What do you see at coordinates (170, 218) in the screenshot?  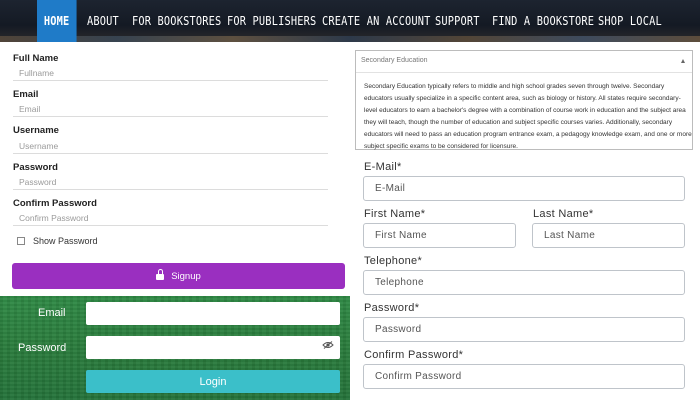 I see `confirm-password-input` at bounding box center [170, 218].